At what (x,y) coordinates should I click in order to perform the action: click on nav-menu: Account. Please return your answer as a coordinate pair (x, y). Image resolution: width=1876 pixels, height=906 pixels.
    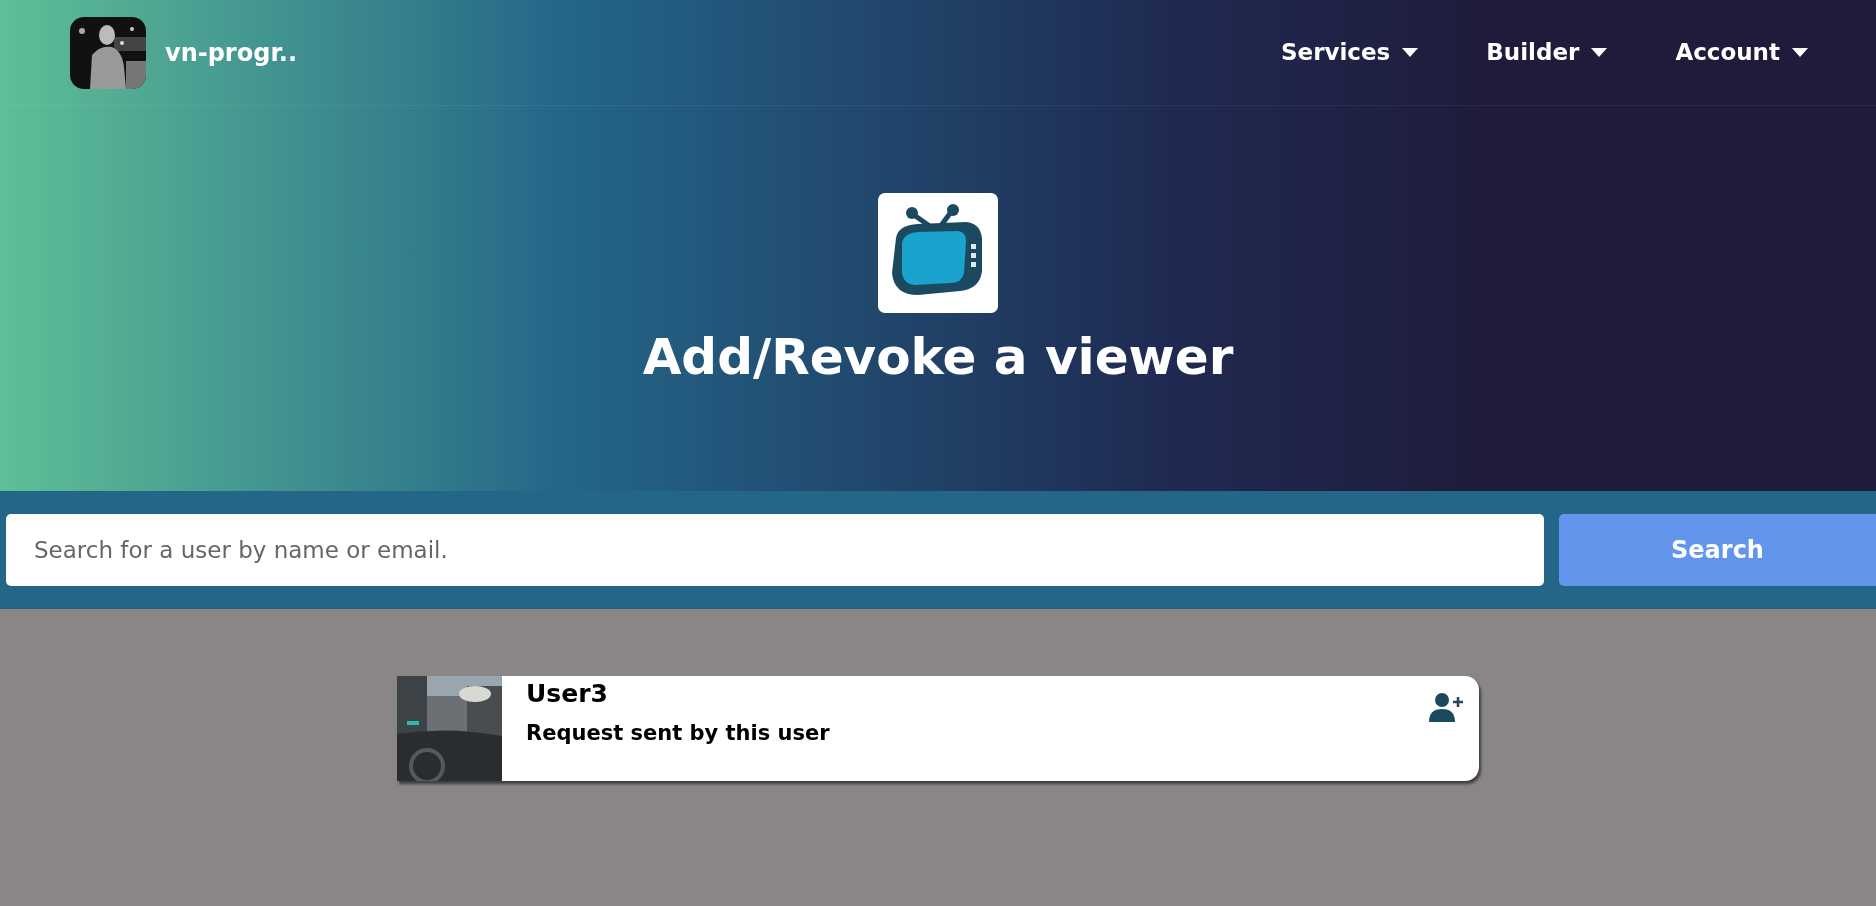
    Looking at the image, I should click on (1741, 52).